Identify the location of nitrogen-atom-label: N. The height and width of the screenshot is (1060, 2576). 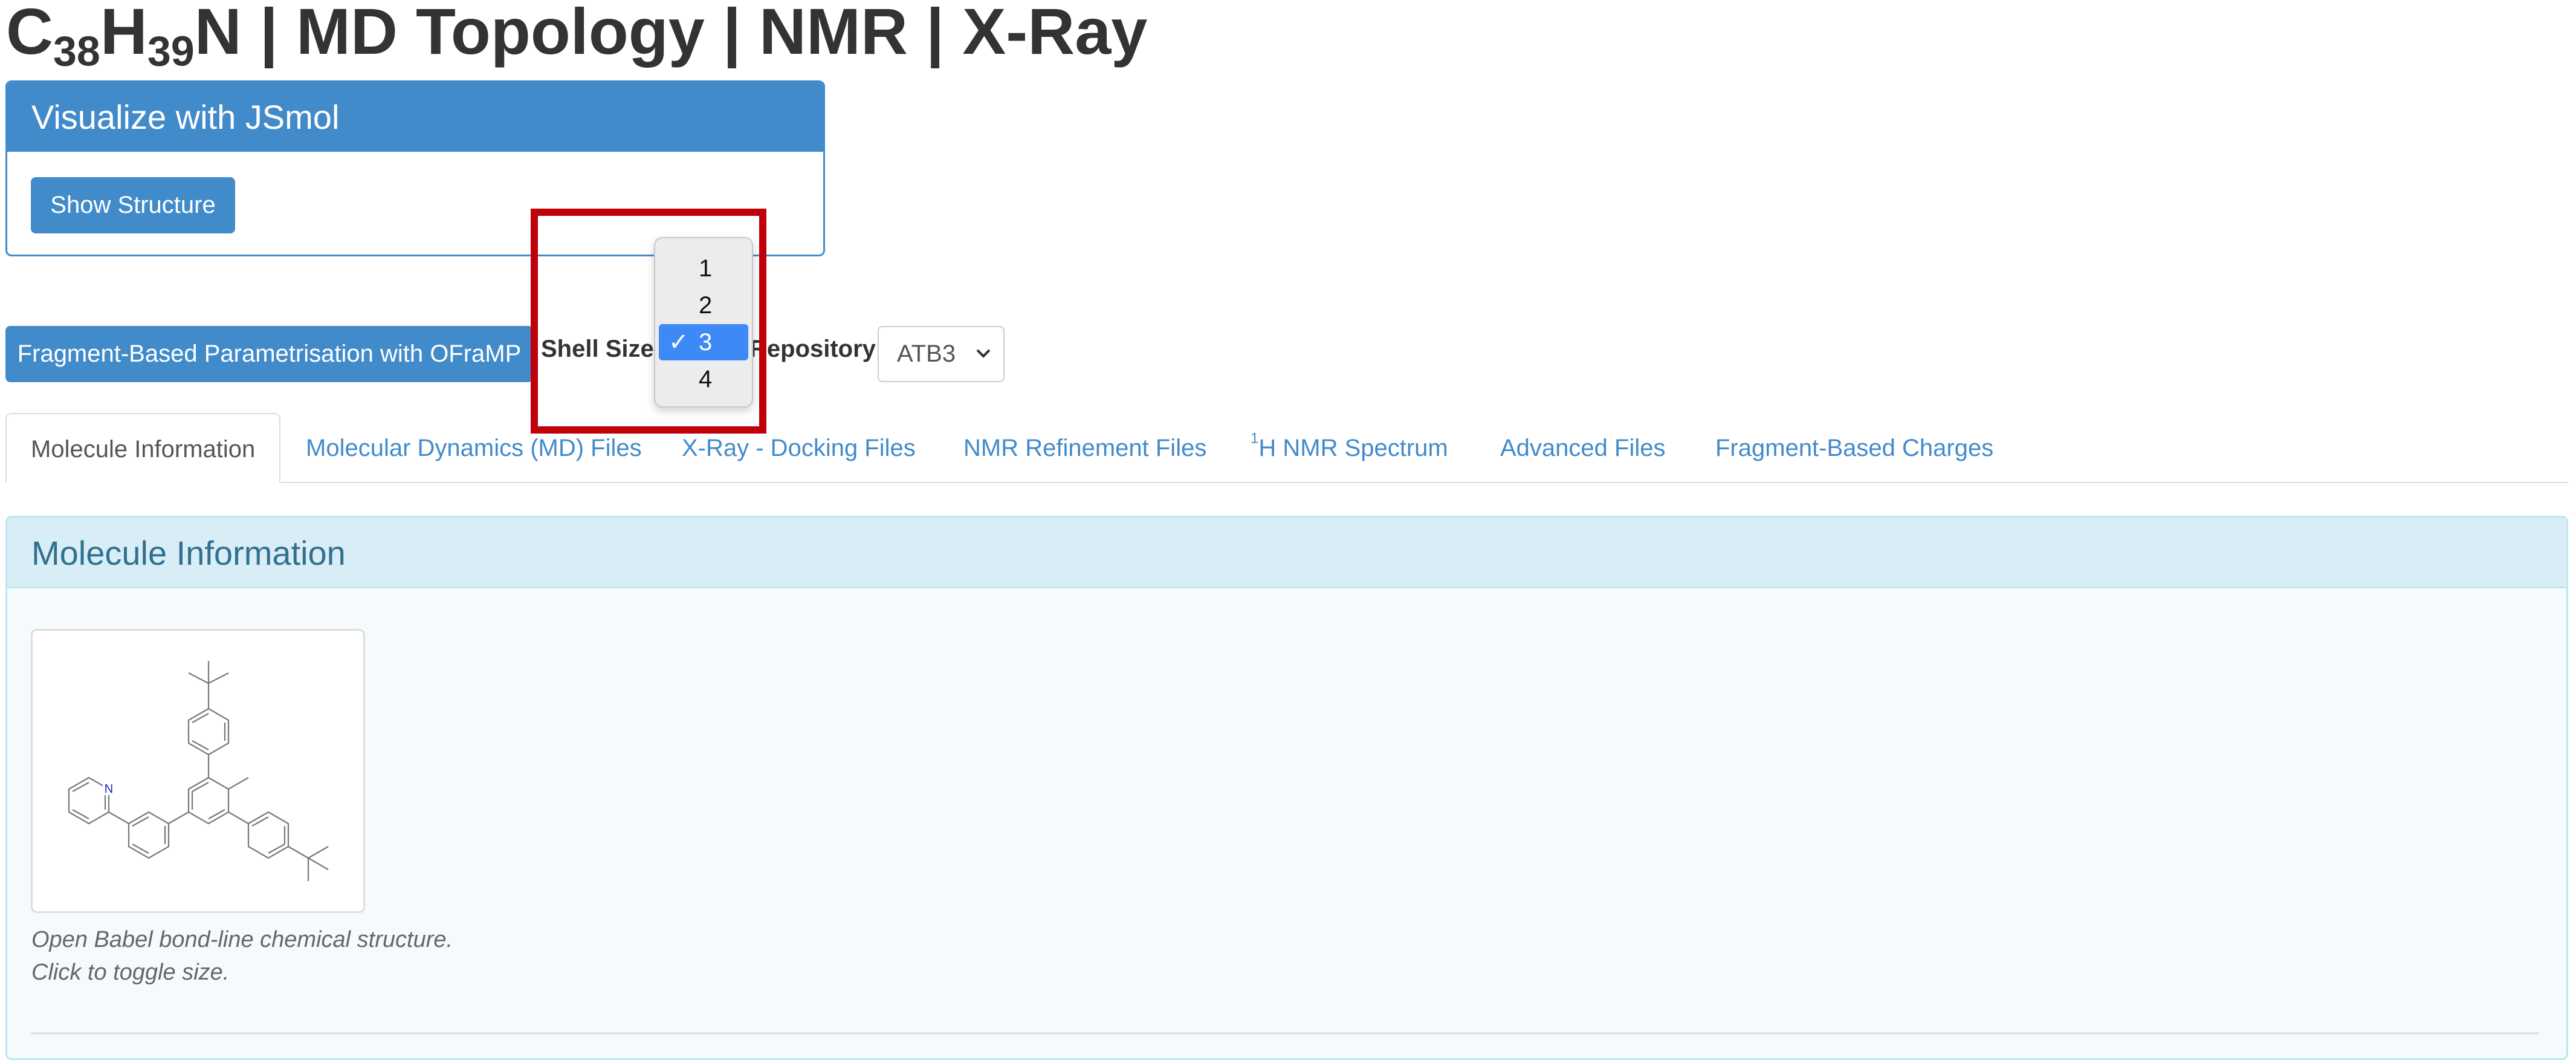
(109, 789).